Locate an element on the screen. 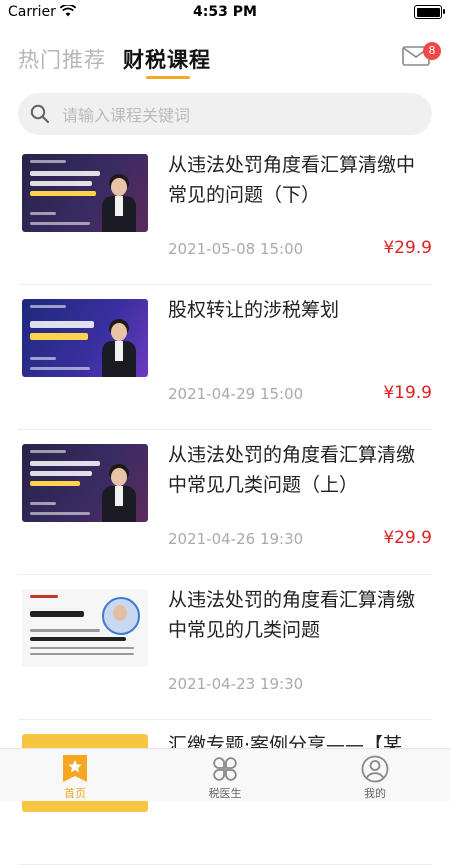 The image size is (450, 865). active-tab-indicator is located at coordinates (168, 77).